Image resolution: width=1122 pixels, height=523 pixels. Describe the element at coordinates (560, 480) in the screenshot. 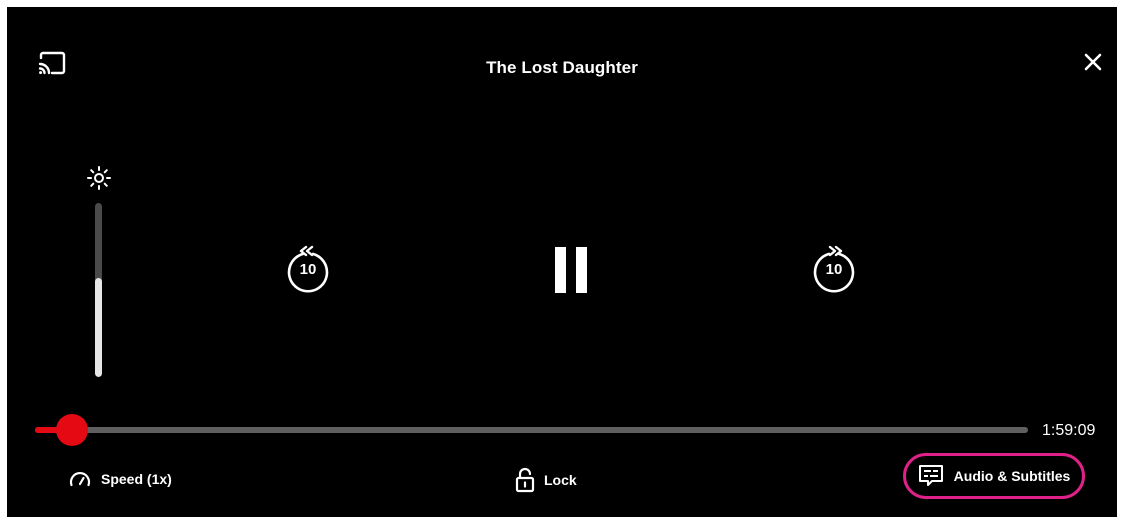

I see `lock-label: Lock` at that location.